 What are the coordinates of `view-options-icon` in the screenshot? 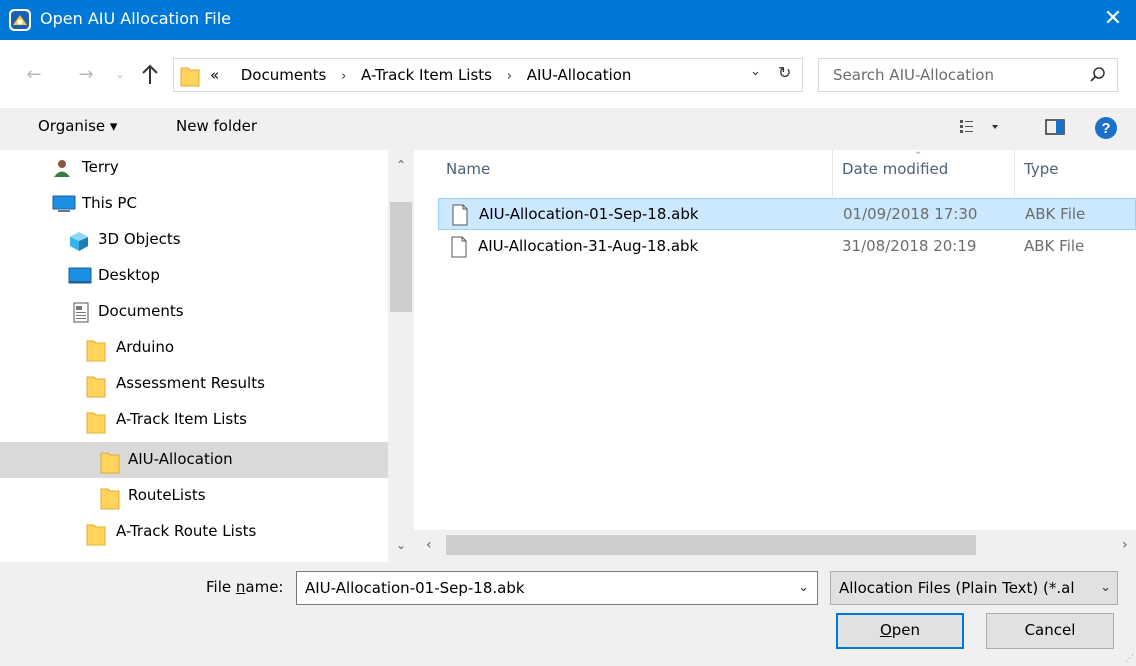 It's located at (983, 127).